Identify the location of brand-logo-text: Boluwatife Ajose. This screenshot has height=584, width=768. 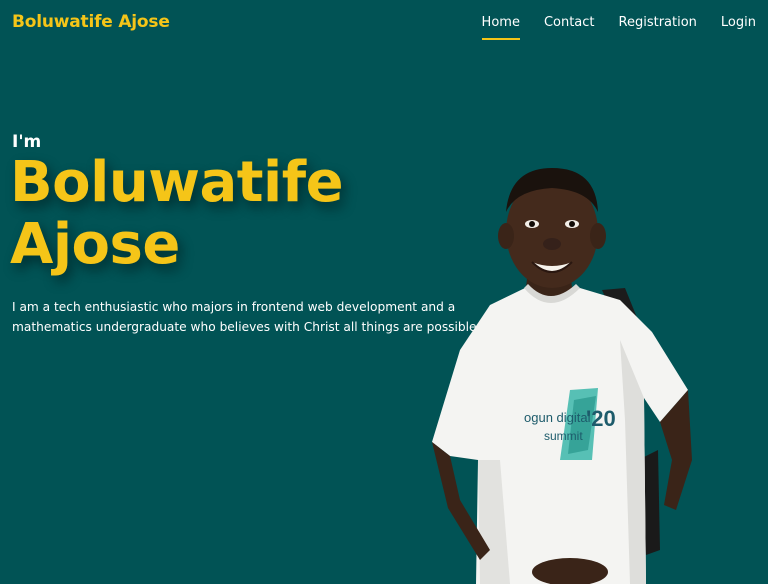
(91, 22).